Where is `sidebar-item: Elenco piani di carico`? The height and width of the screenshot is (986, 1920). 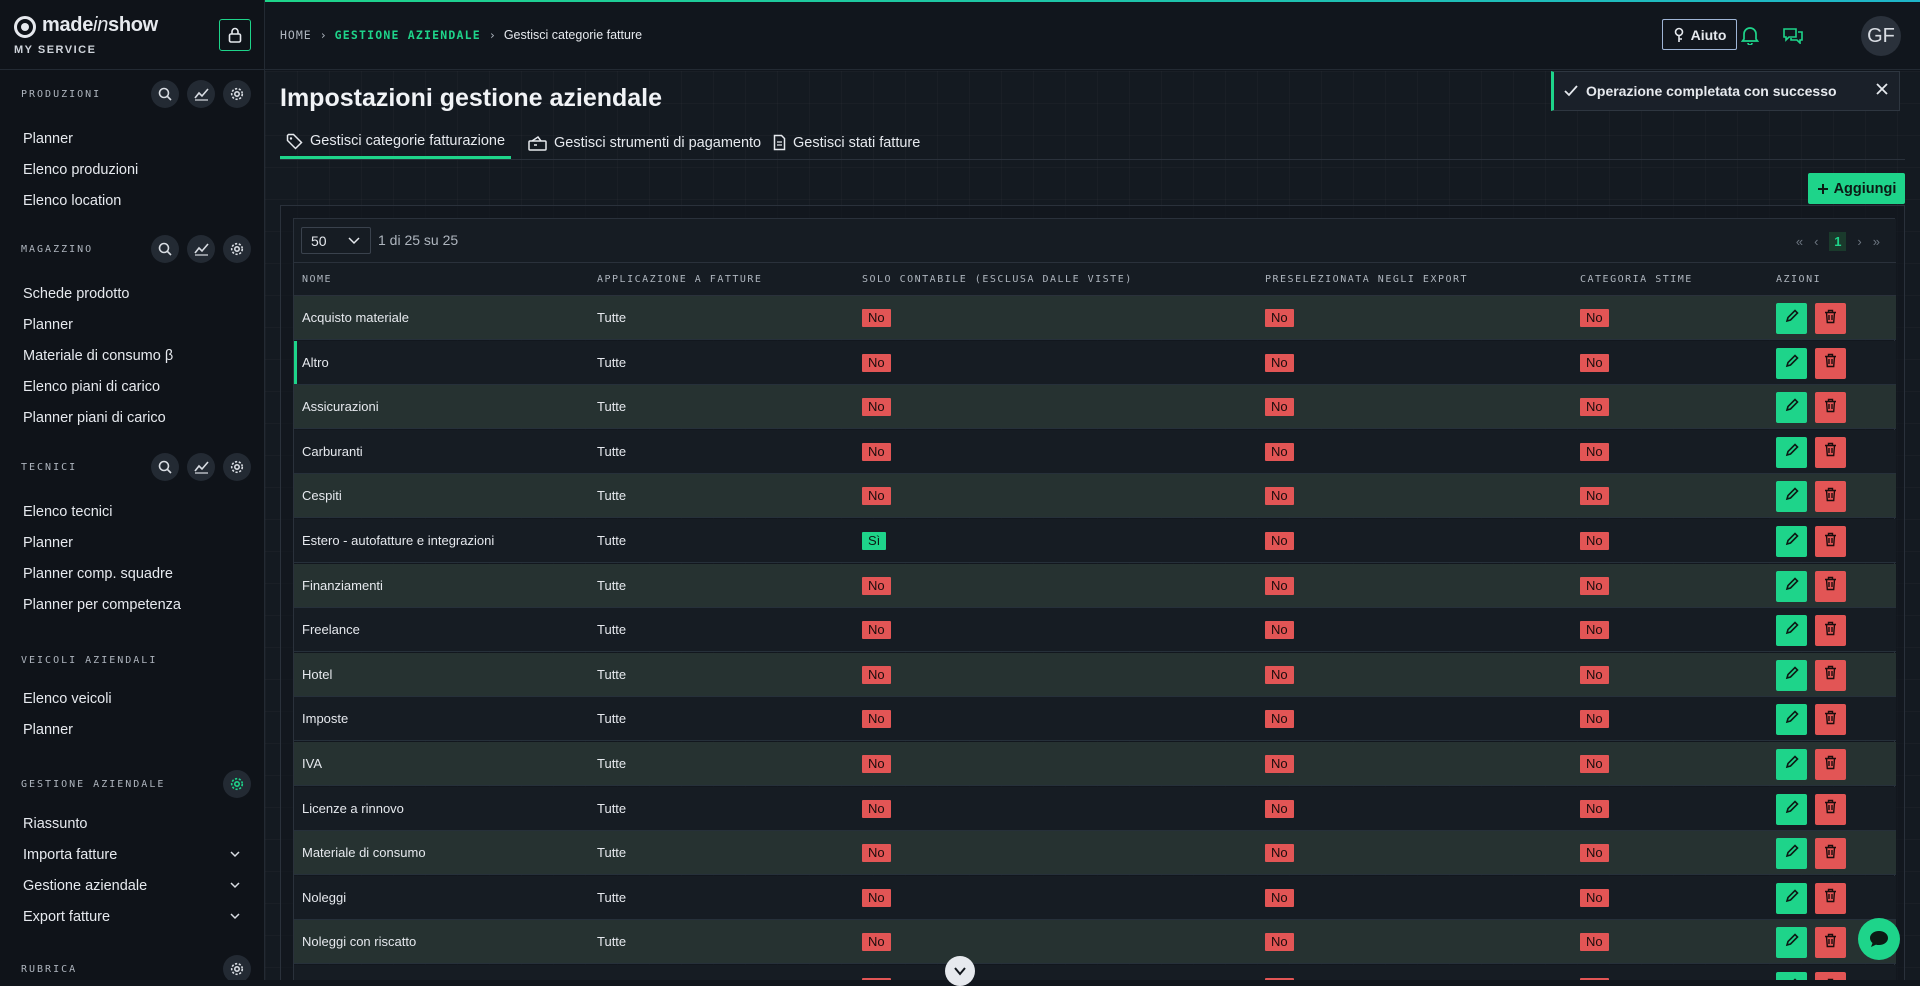
sidebar-item: Elenco piani di carico is located at coordinates (135, 387).